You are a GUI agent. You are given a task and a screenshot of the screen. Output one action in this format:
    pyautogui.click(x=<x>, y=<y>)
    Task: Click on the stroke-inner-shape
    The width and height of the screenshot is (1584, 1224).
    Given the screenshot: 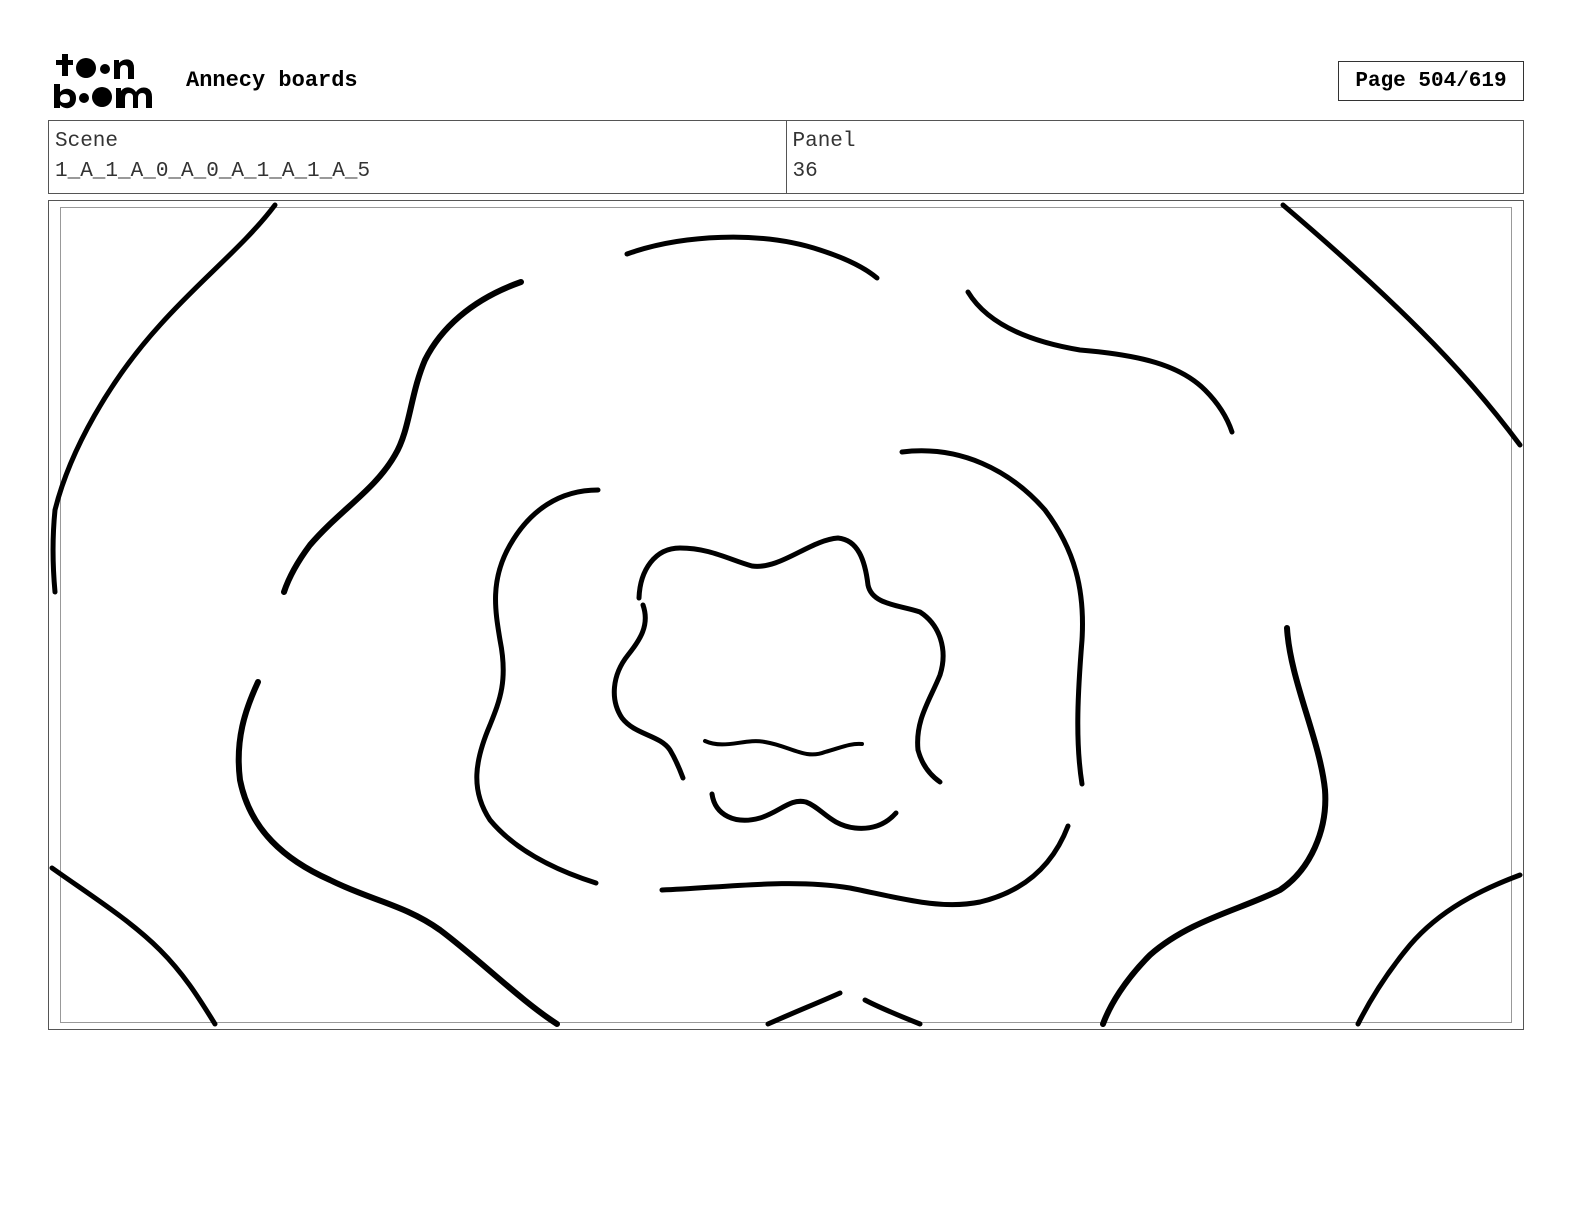 What is the action you would take?
    pyautogui.click(x=791, y=660)
    